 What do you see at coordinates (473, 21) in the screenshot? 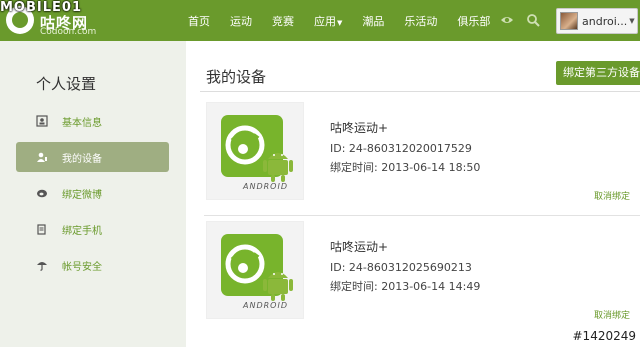
I see `nav-clubs: 俱乐部` at bounding box center [473, 21].